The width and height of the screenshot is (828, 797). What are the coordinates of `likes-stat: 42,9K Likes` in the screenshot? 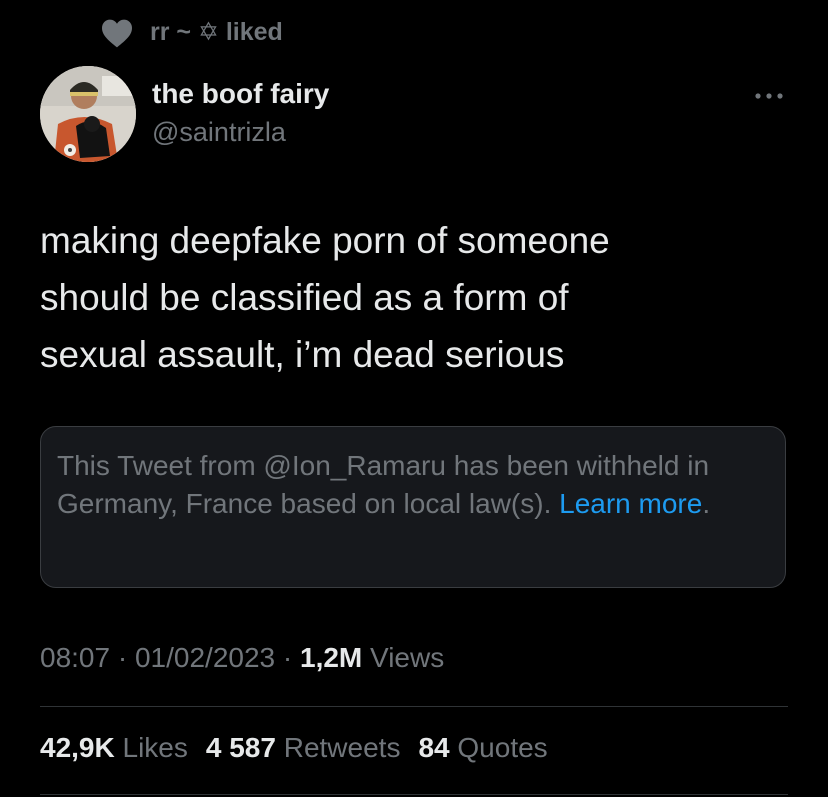 It's located at (114, 748).